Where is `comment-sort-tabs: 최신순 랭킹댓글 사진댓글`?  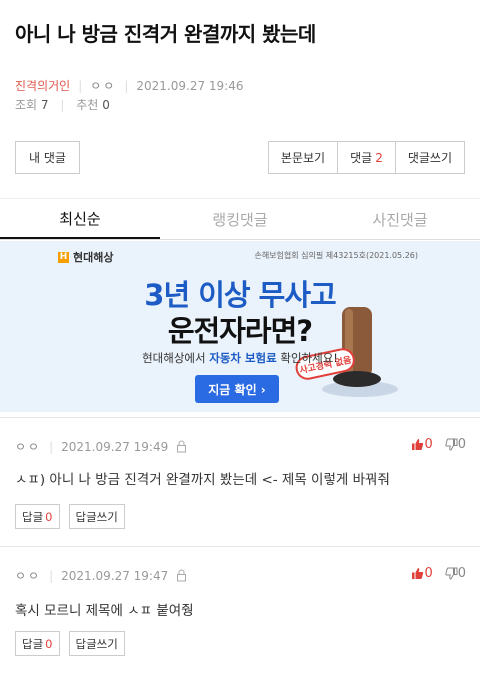
comment-sort-tabs: 최신순 랭킹댓글 사진댓글 is located at coordinates (240, 219).